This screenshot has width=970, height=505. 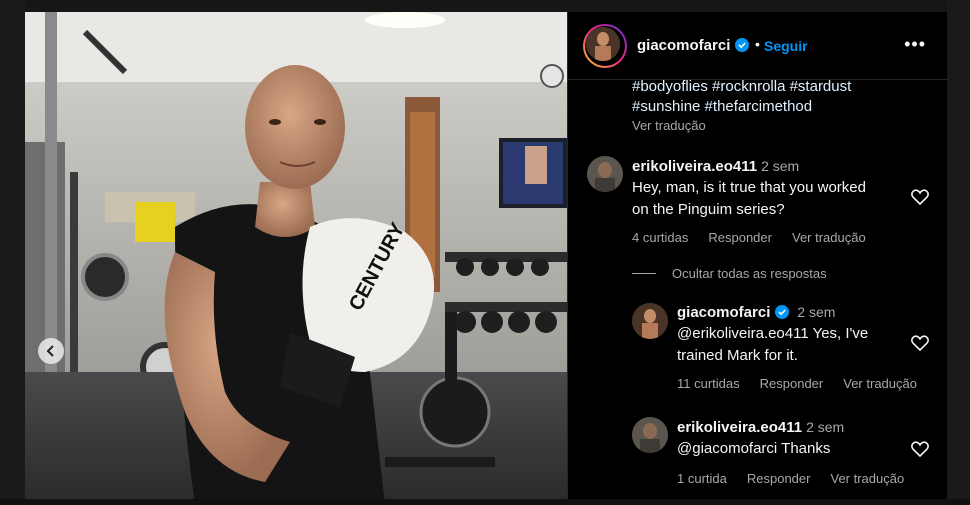 I want to click on carousel-prev-button, so click(x=51, y=351).